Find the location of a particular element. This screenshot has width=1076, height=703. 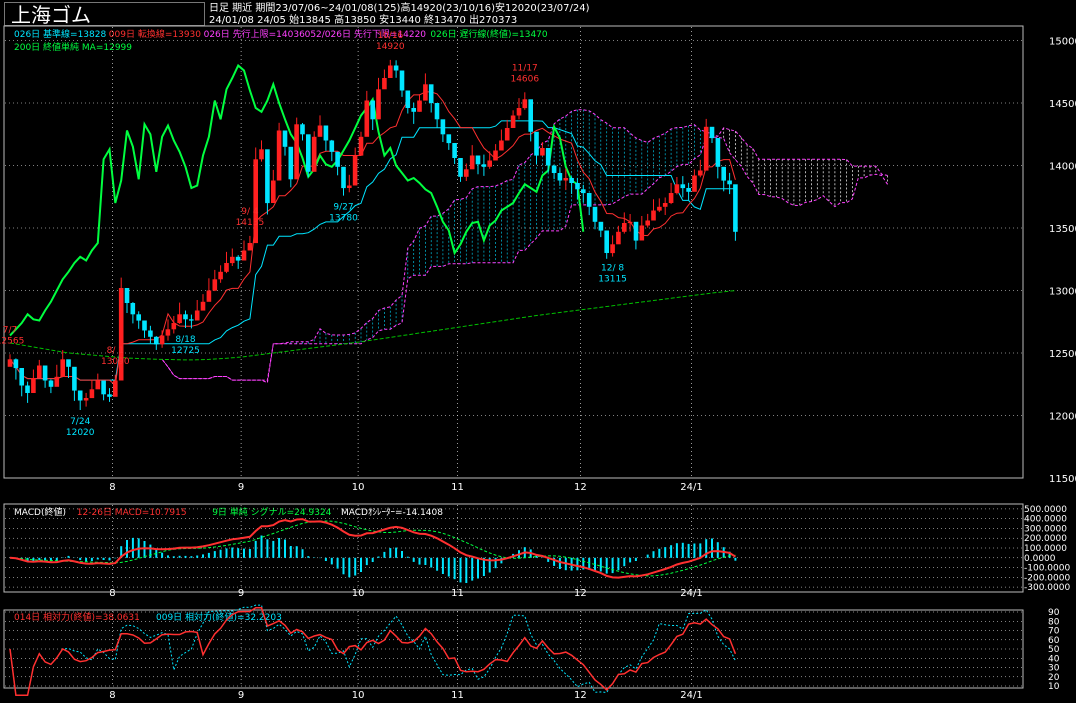

y-tick-label: 80 is located at coordinates (1054, 622).